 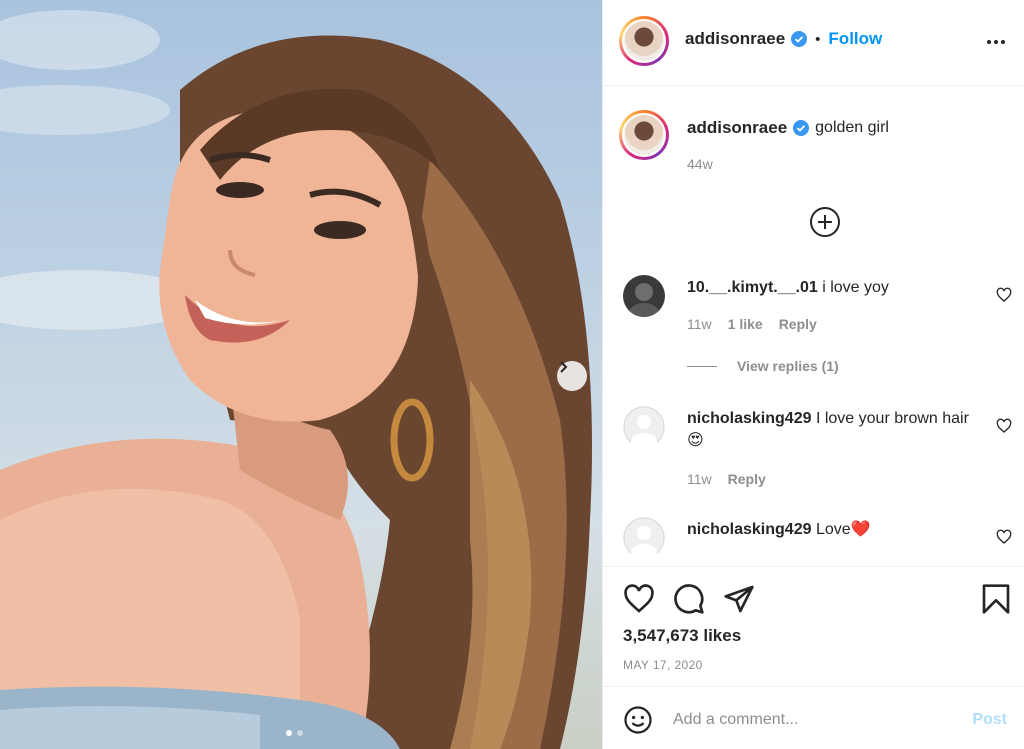 I want to click on comment-1: 10.__.kimyt.__.01 i love yoy, so click(x=837, y=288).